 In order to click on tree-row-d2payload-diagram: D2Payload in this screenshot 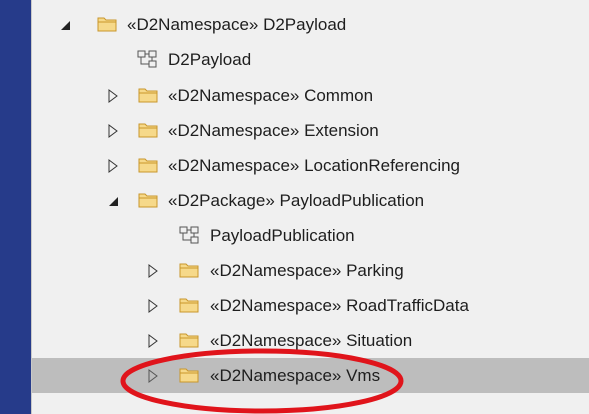, I will do `click(310, 59)`.